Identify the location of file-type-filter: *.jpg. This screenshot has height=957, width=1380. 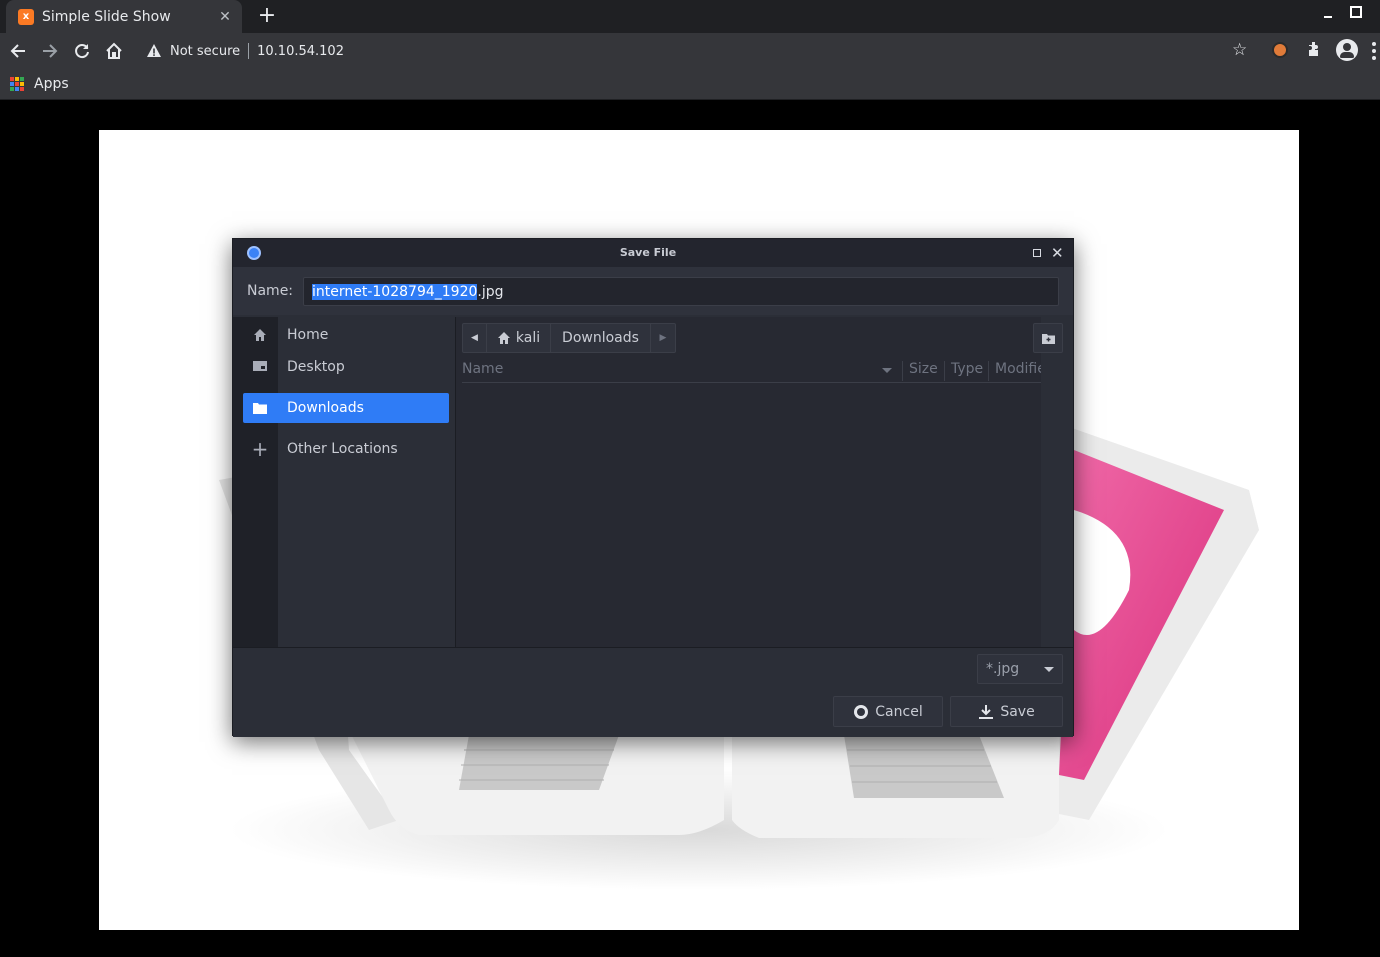
(1020, 669).